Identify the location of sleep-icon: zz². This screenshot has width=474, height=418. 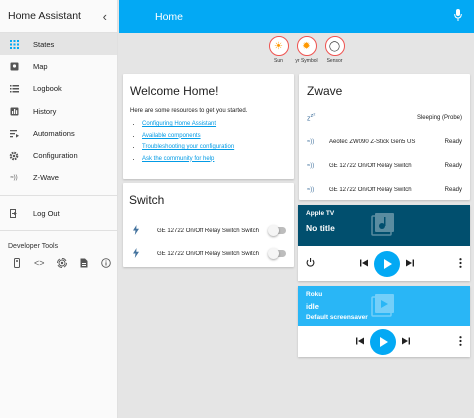
(311, 118).